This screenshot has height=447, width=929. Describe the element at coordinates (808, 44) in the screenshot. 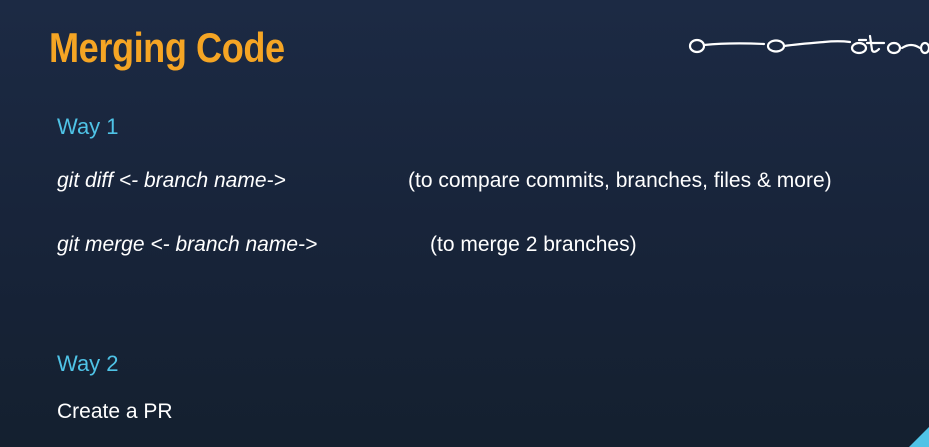

I see `commit-graph-sketch-icon` at that location.